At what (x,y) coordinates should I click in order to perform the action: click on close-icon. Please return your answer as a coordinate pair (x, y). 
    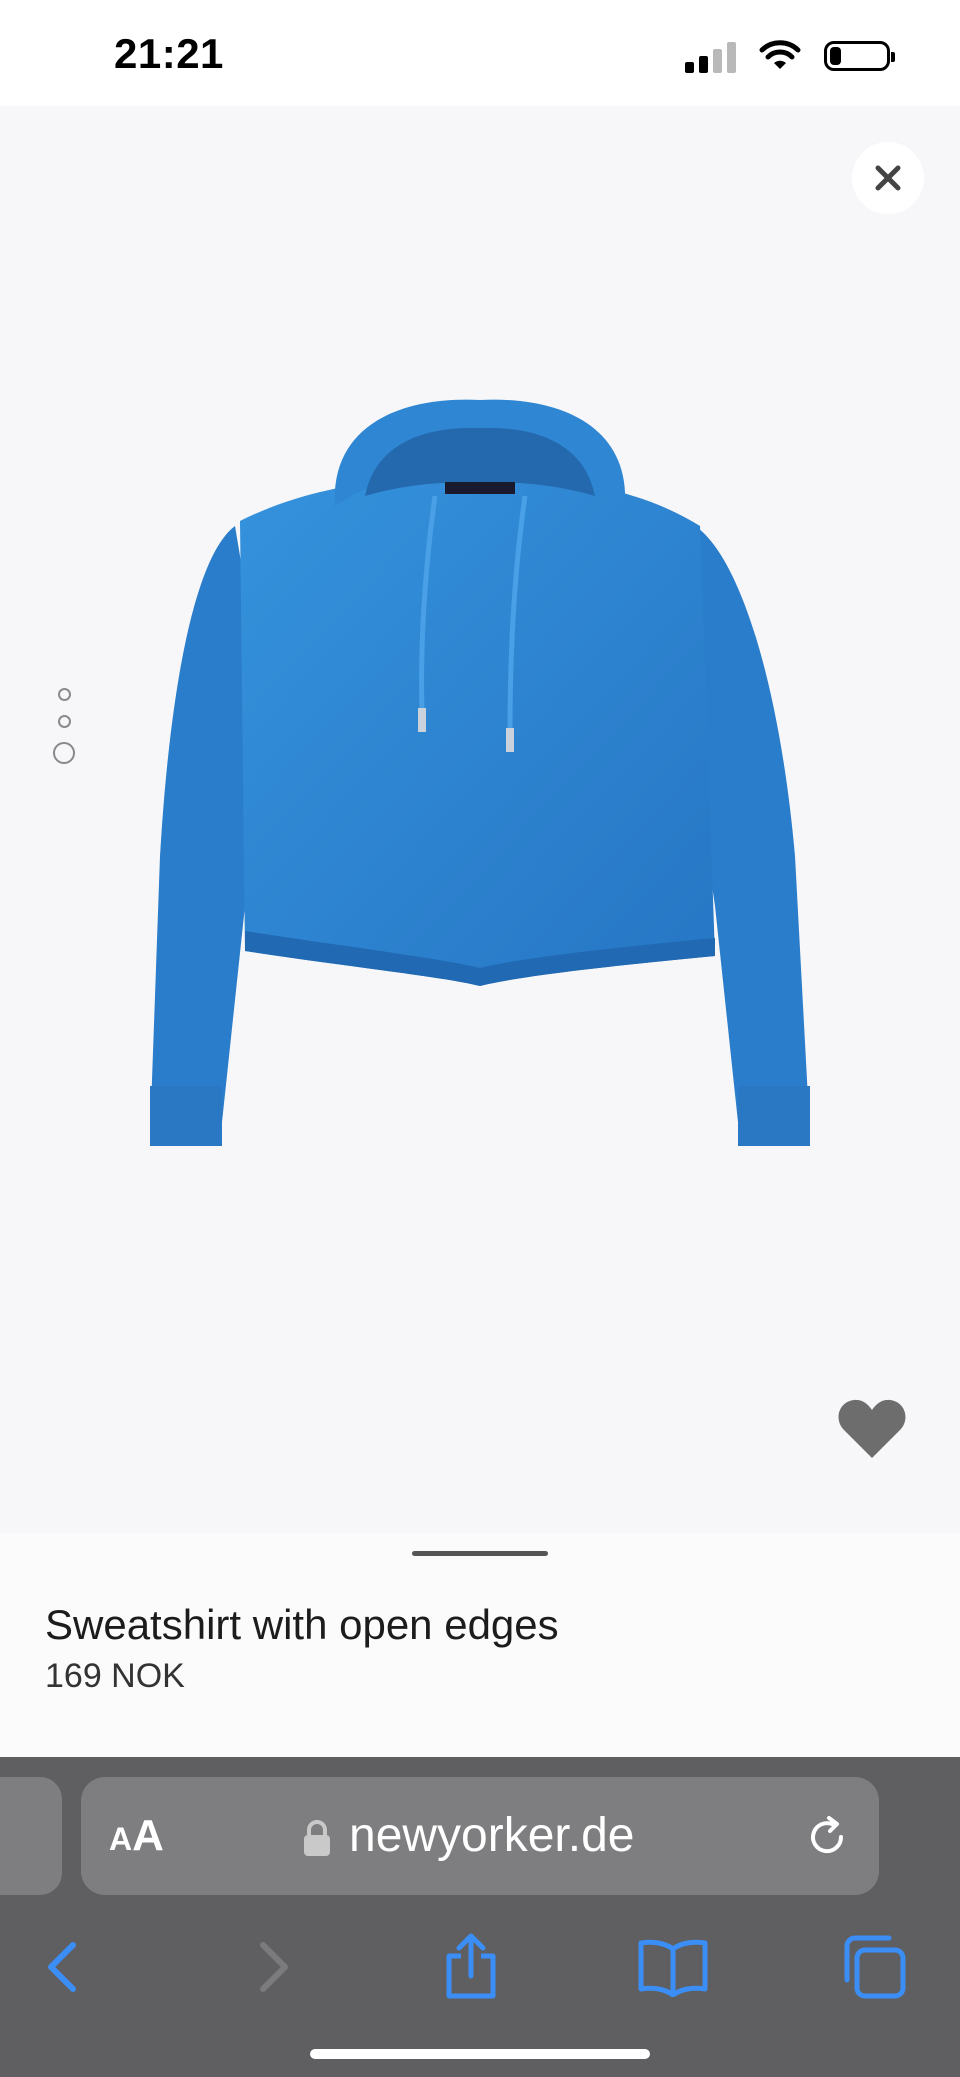
    Looking at the image, I should click on (888, 178).